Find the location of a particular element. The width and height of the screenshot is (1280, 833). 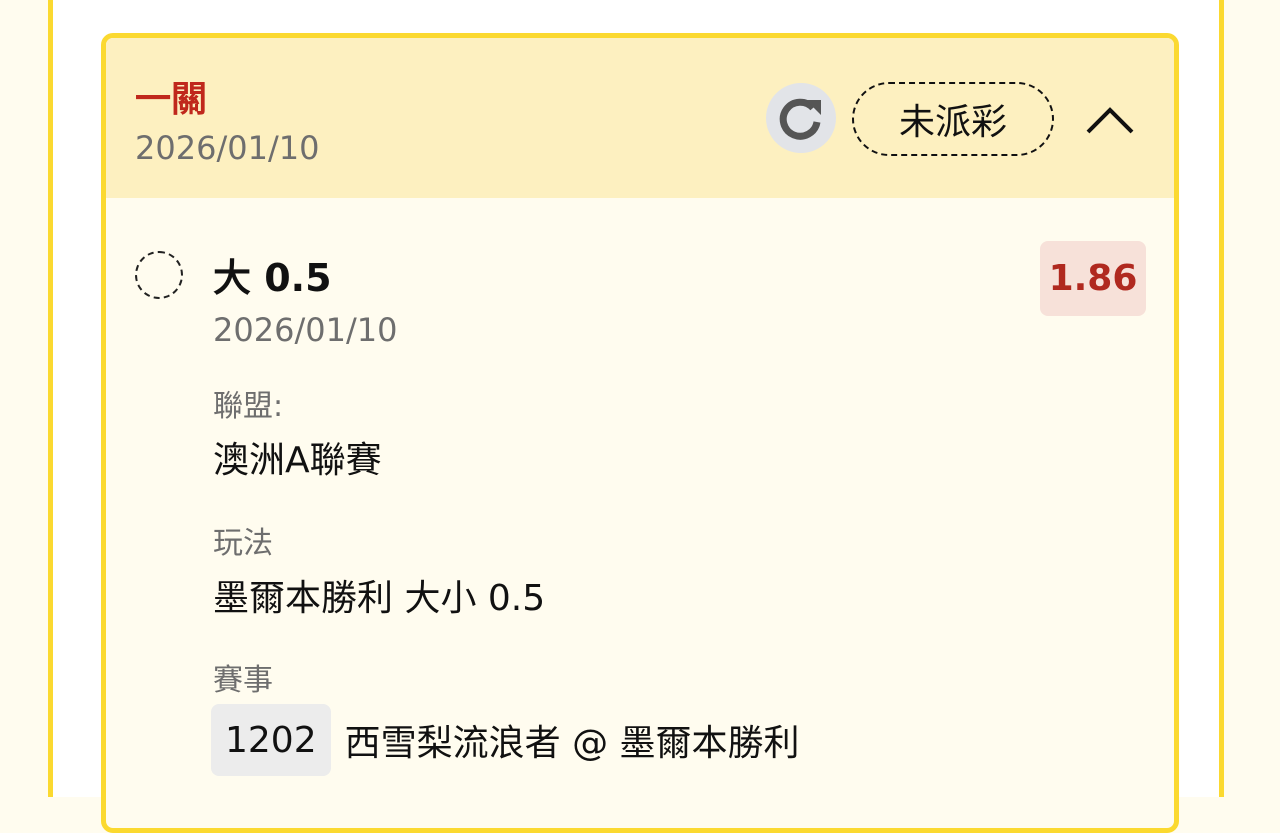

bet-date: 2026/01/10 is located at coordinates (227, 148).